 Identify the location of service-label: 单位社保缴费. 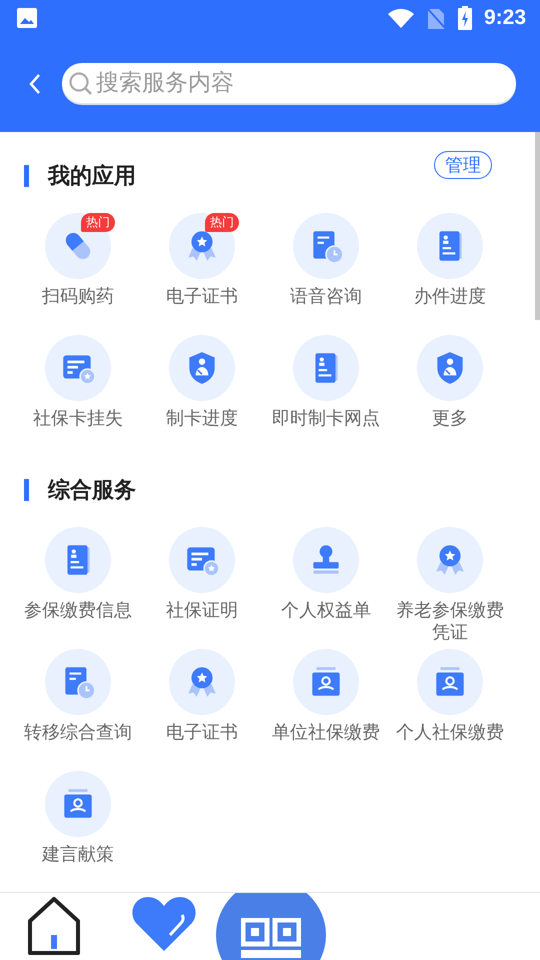
(326, 733).